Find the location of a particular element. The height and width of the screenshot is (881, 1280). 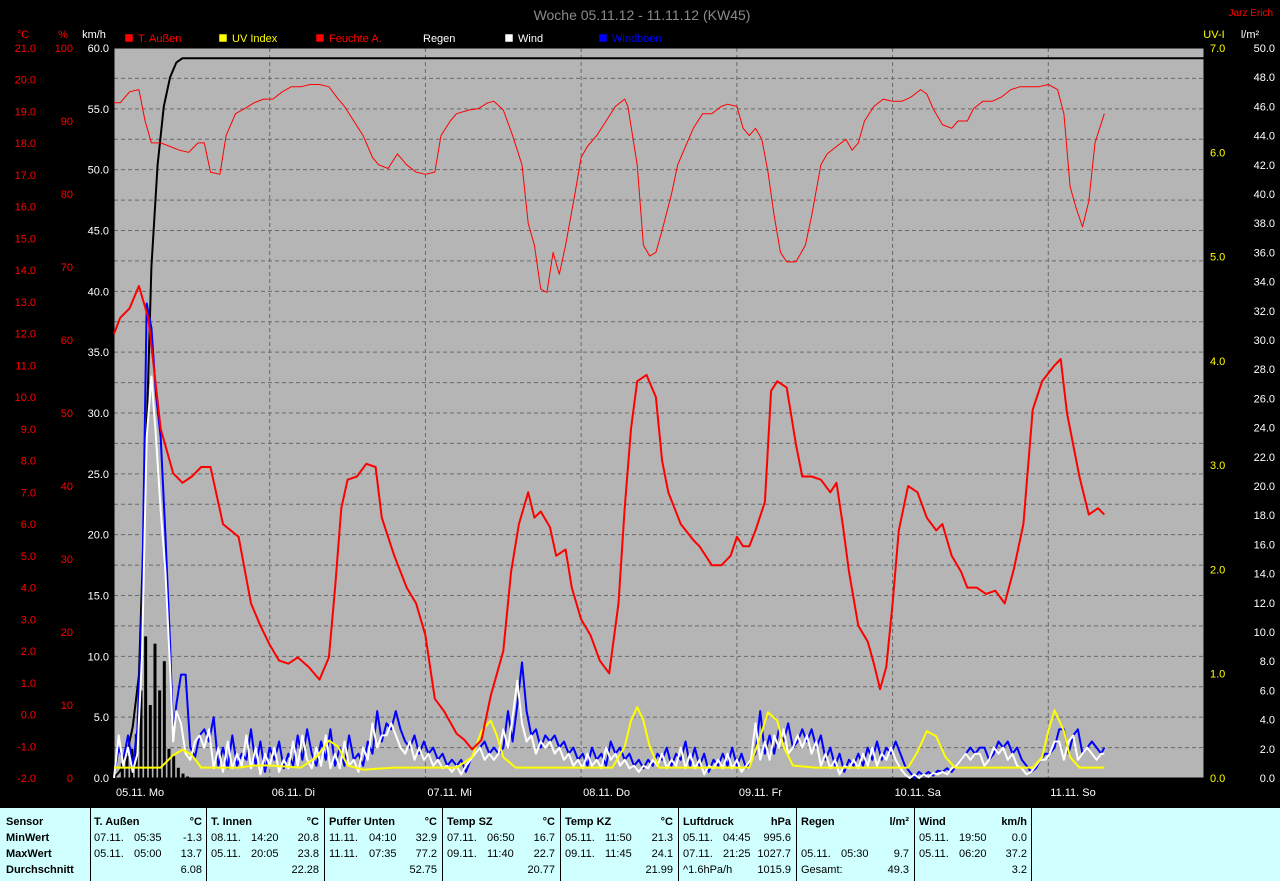

minwert-label: MinWert is located at coordinates (28, 838).